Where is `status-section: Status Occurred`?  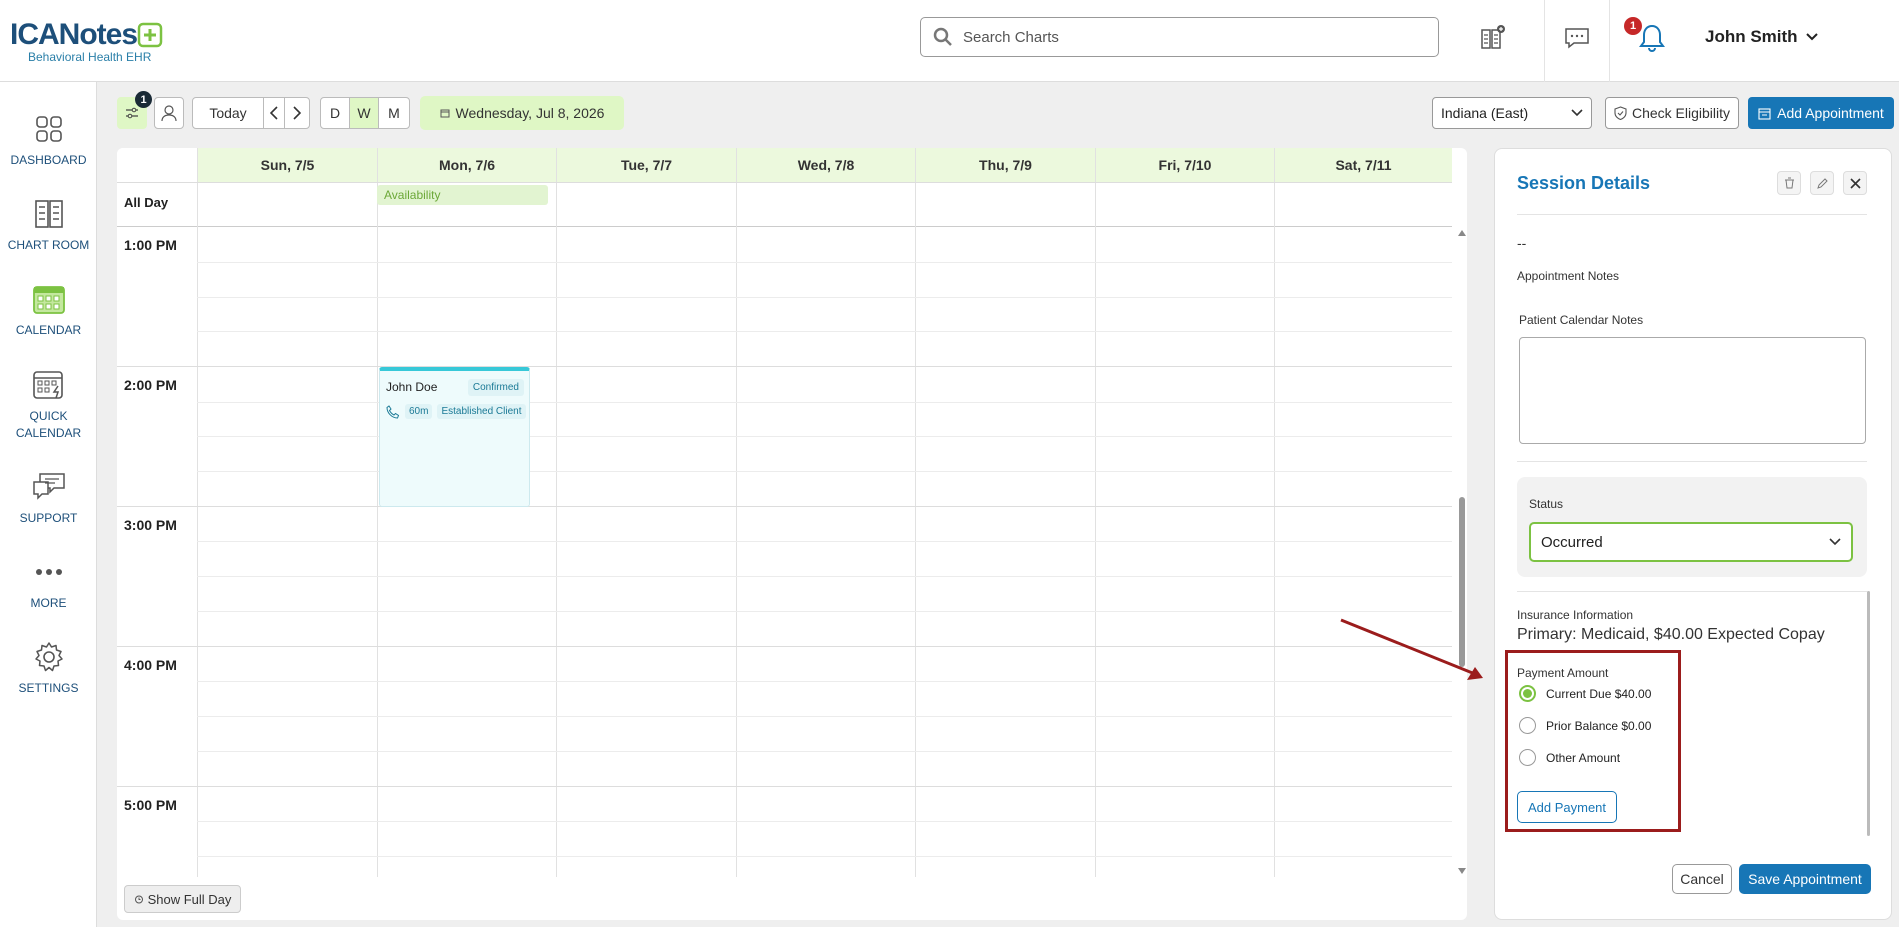 status-section: Status Occurred is located at coordinates (1692, 527).